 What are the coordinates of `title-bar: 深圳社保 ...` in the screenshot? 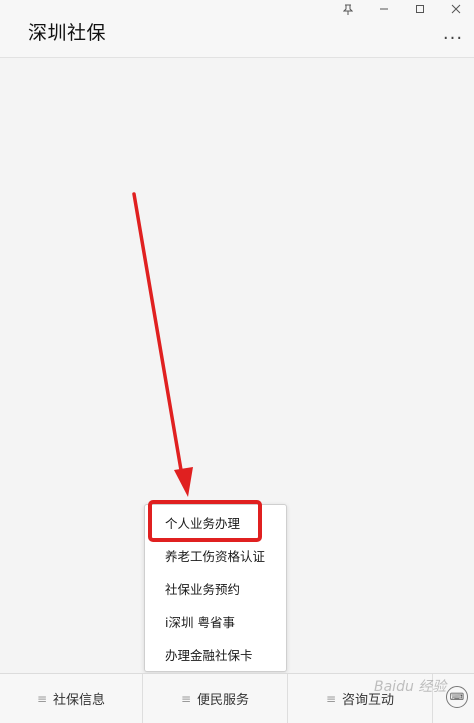 It's located at (237, 29).